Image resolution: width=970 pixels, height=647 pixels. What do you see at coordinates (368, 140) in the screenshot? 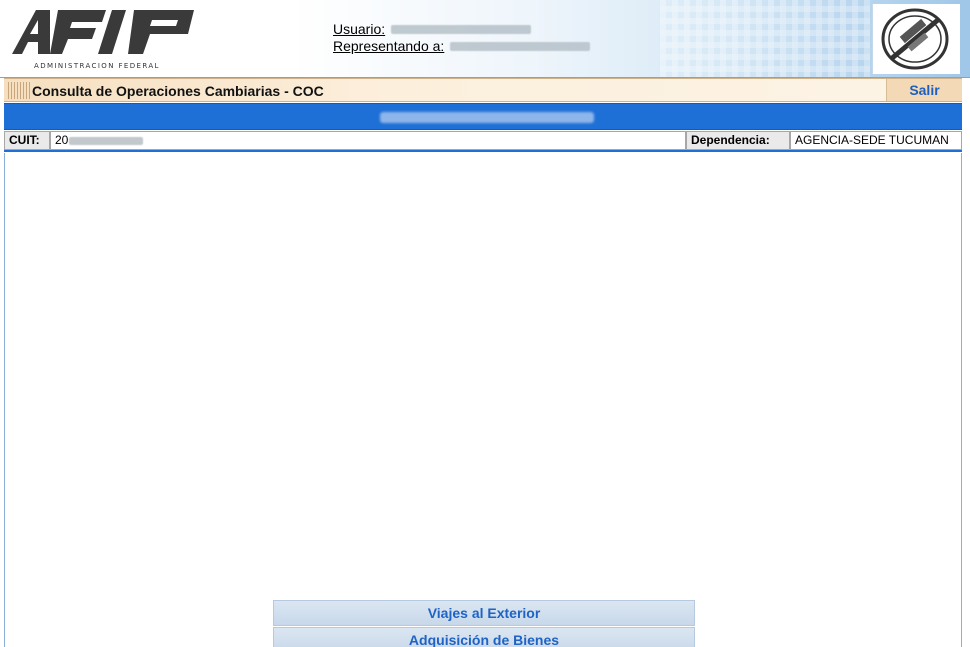
I see `cuit-value: 20` at bounding box center [368, 140].